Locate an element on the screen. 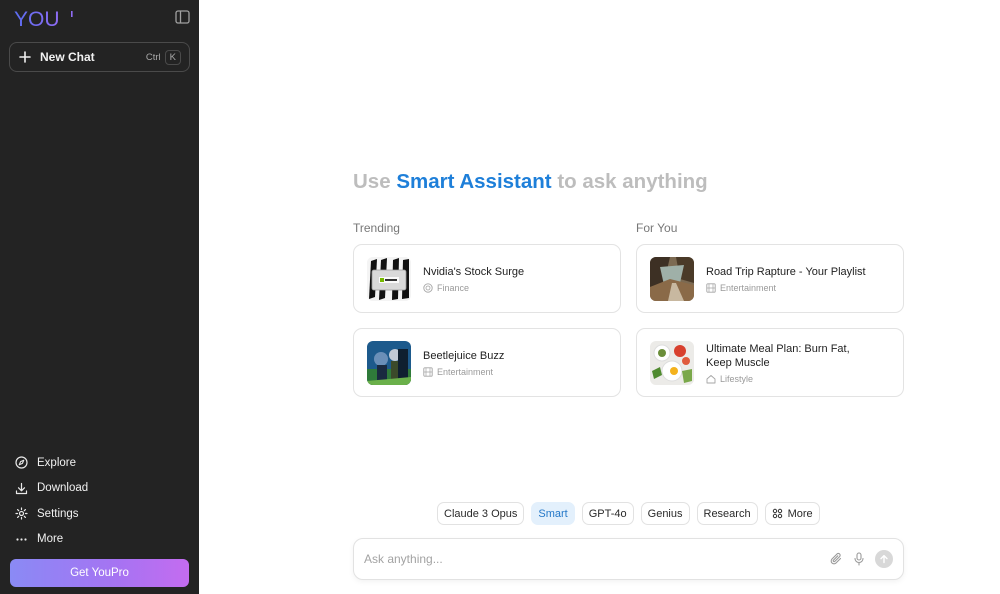 Image resolution: width=1000 pixels, height=594 pixels. sidebar-item-more: More is located at coordinates (99, 540).